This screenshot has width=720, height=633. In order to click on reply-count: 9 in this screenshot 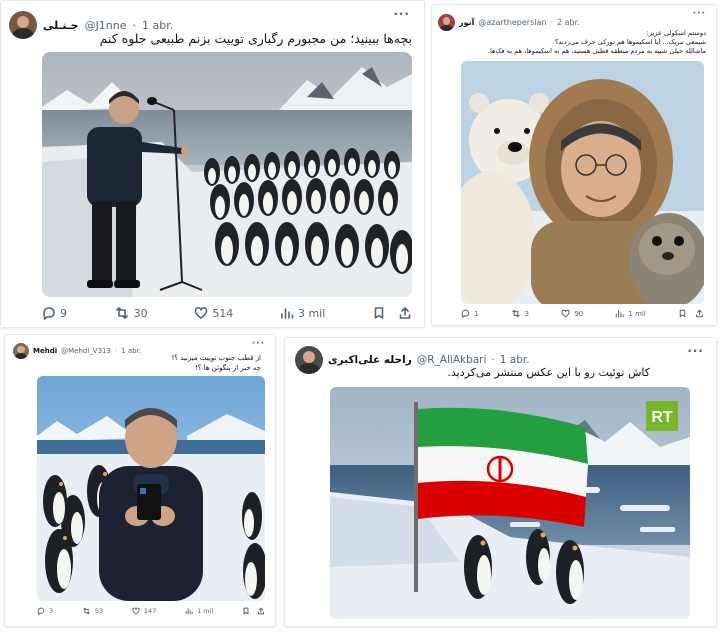, I will do `click(63, 313)`.